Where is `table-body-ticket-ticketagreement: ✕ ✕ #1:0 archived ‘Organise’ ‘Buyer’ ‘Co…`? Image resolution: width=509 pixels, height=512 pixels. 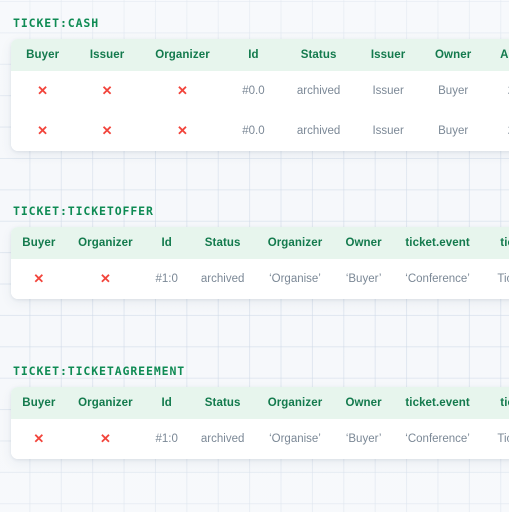
table-body-ticket-ticketagreement: ✕ ✕ #1:0 archived ‘Organise’ ‘Buyer’ ‘Co… is located at coordinates (260, 439).